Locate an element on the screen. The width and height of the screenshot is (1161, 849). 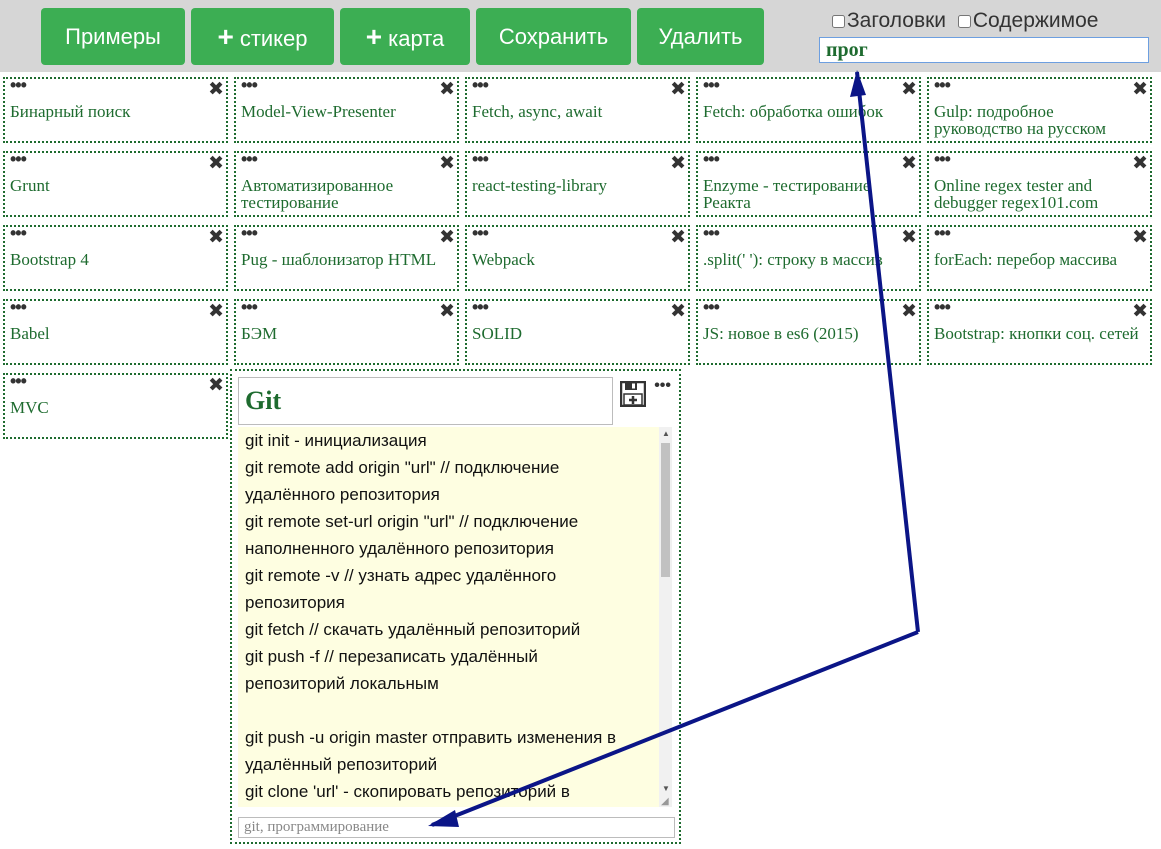
arrow-head-search-icon is located at coordinates (858, 83).